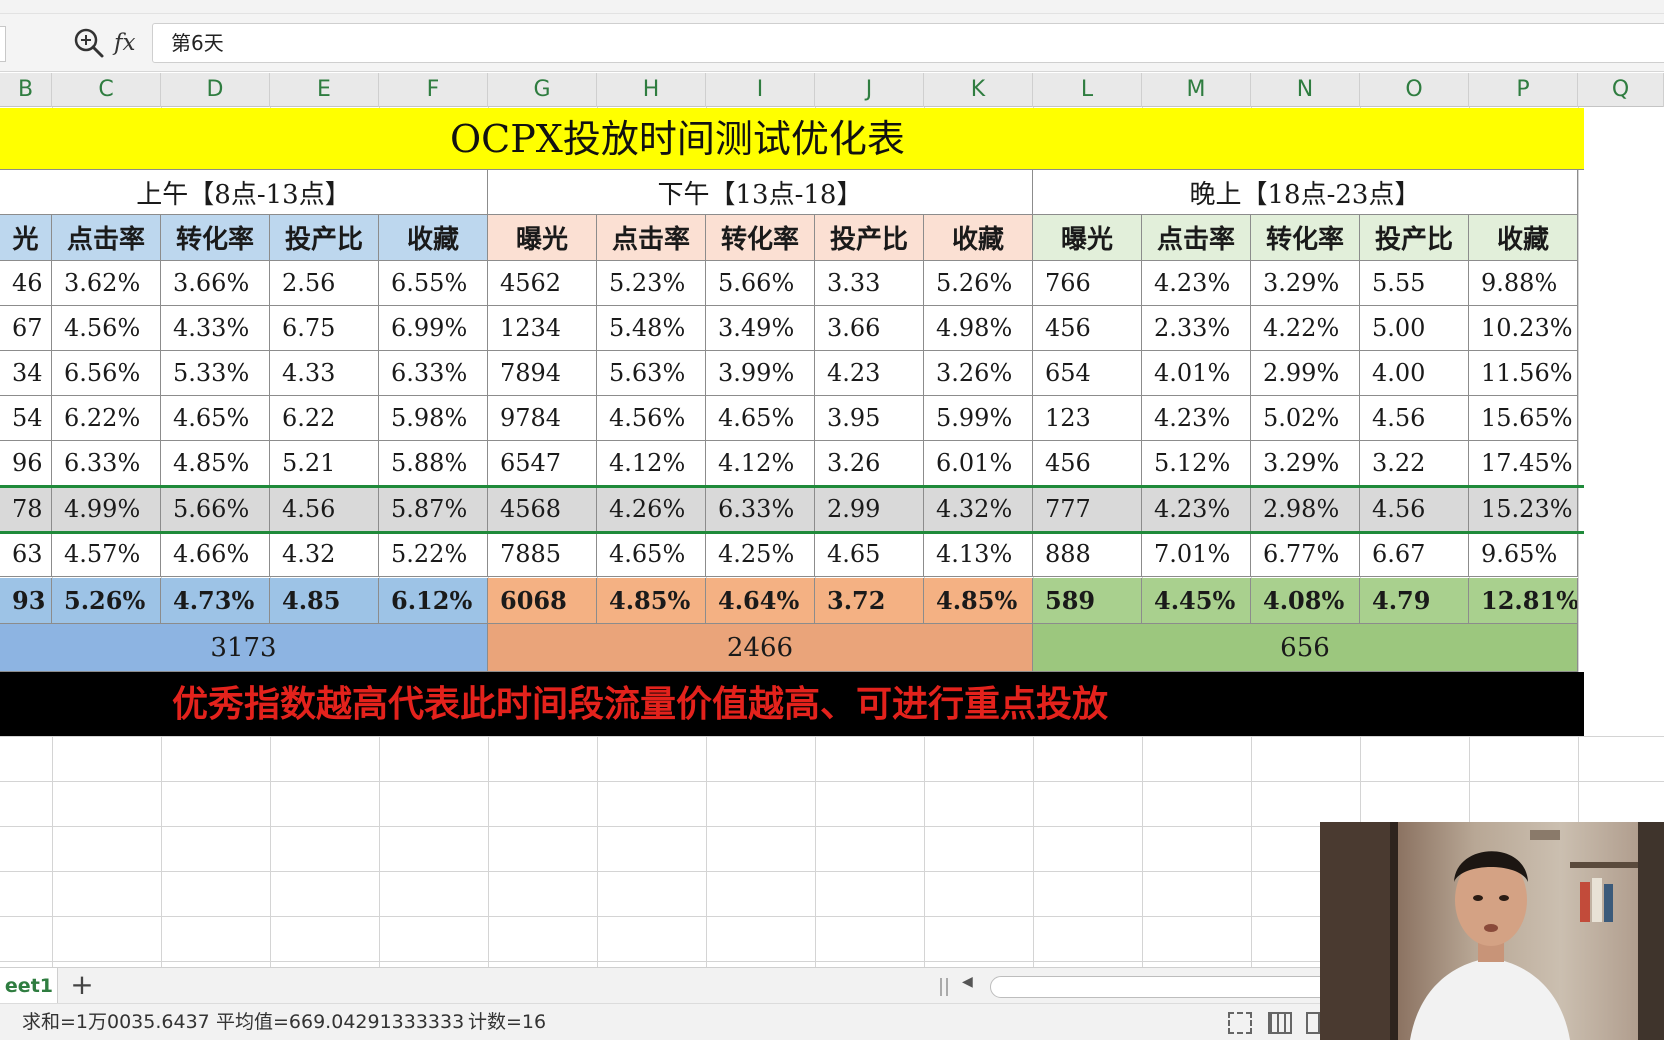  I want to click on table-cell: 5.33%, so click(215, 373).